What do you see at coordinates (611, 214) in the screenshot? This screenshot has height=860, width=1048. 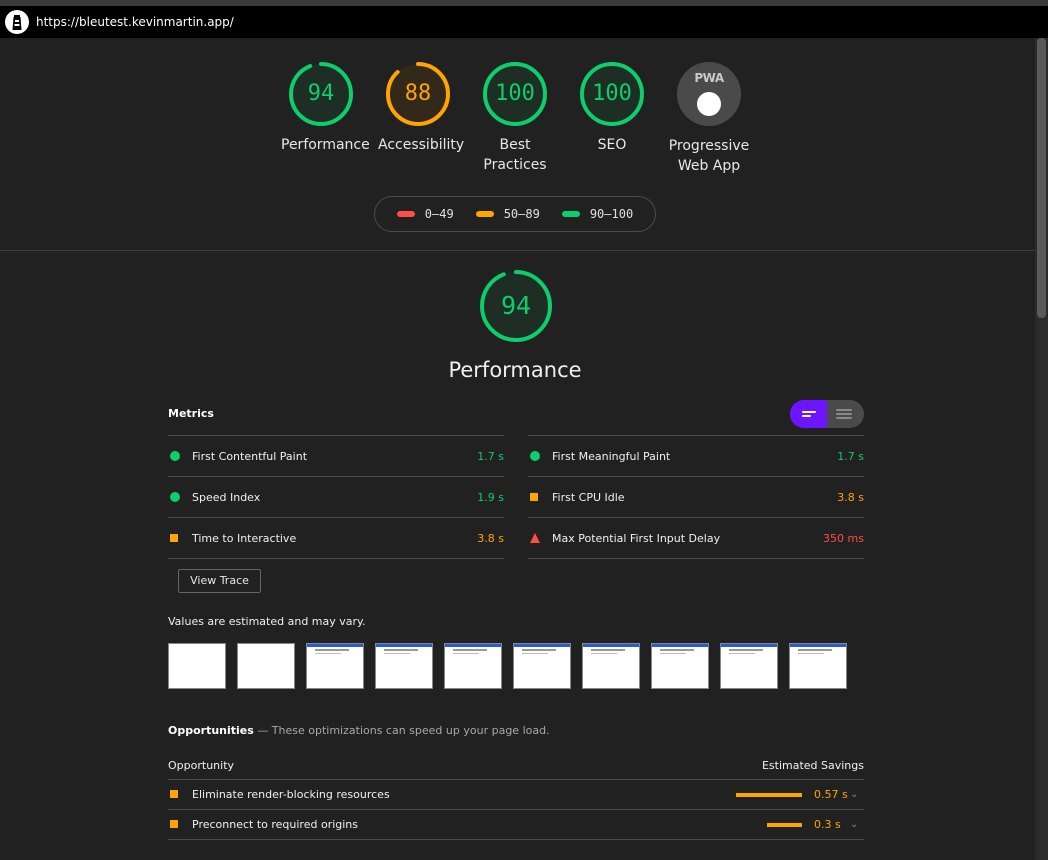 I see `legend-range: 90–100` at bounding box center [611, 214].